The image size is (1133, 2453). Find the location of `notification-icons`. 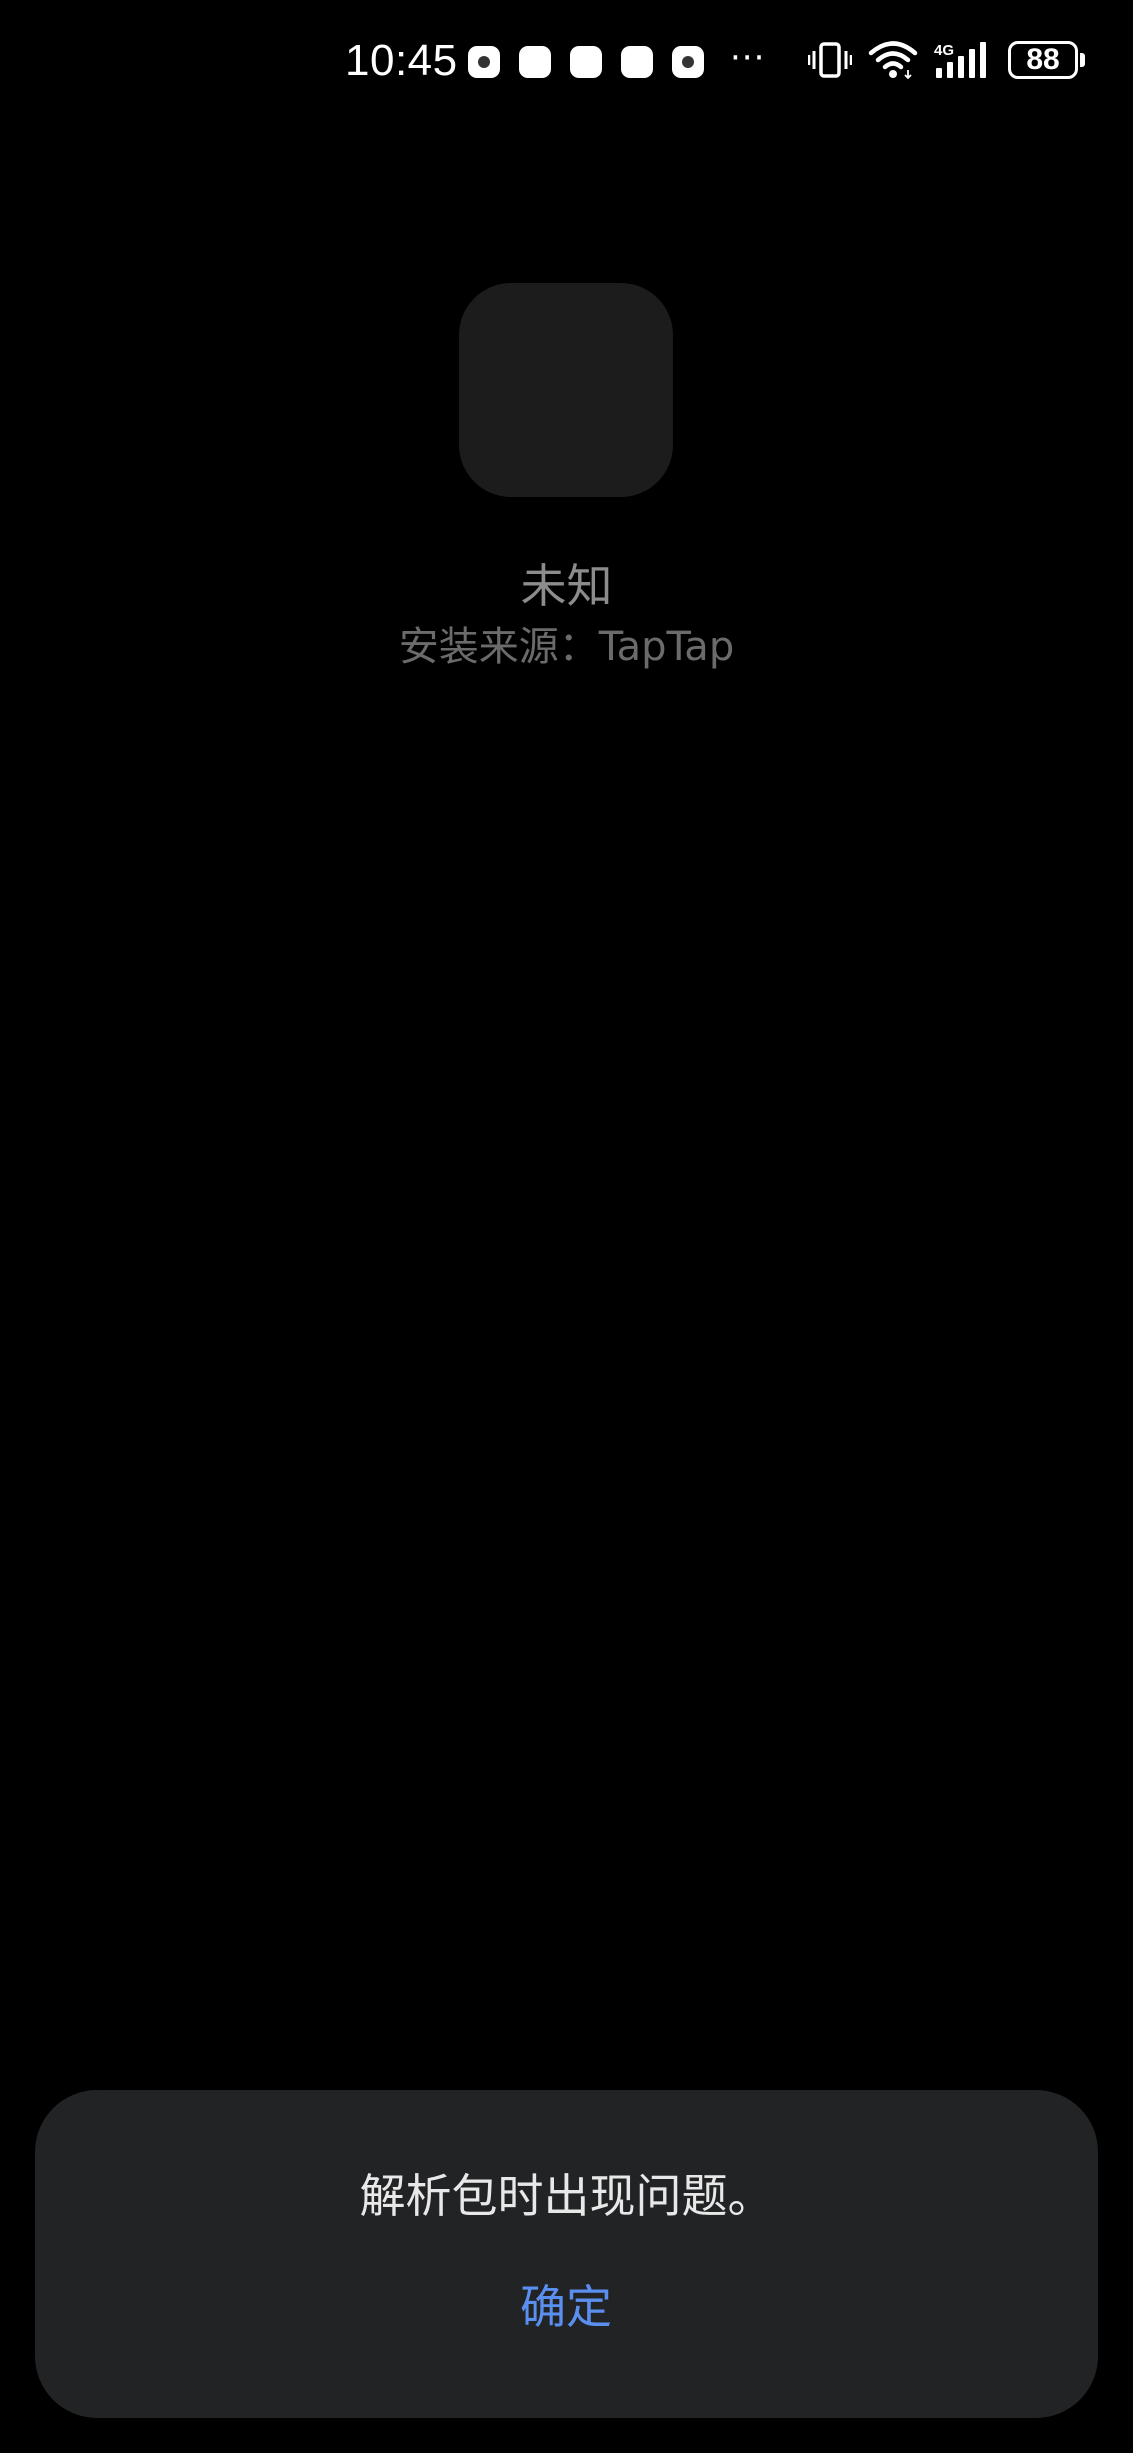

notification-icons is located at coordinates (586, 62).